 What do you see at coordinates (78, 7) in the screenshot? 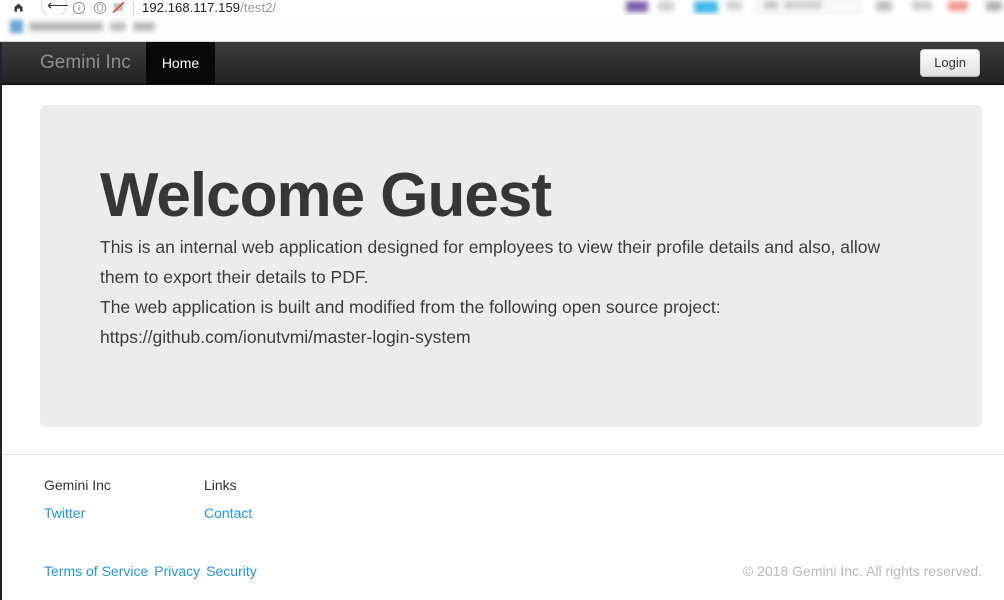
I see `info-circle-icon` at bounding box center [78, 7].